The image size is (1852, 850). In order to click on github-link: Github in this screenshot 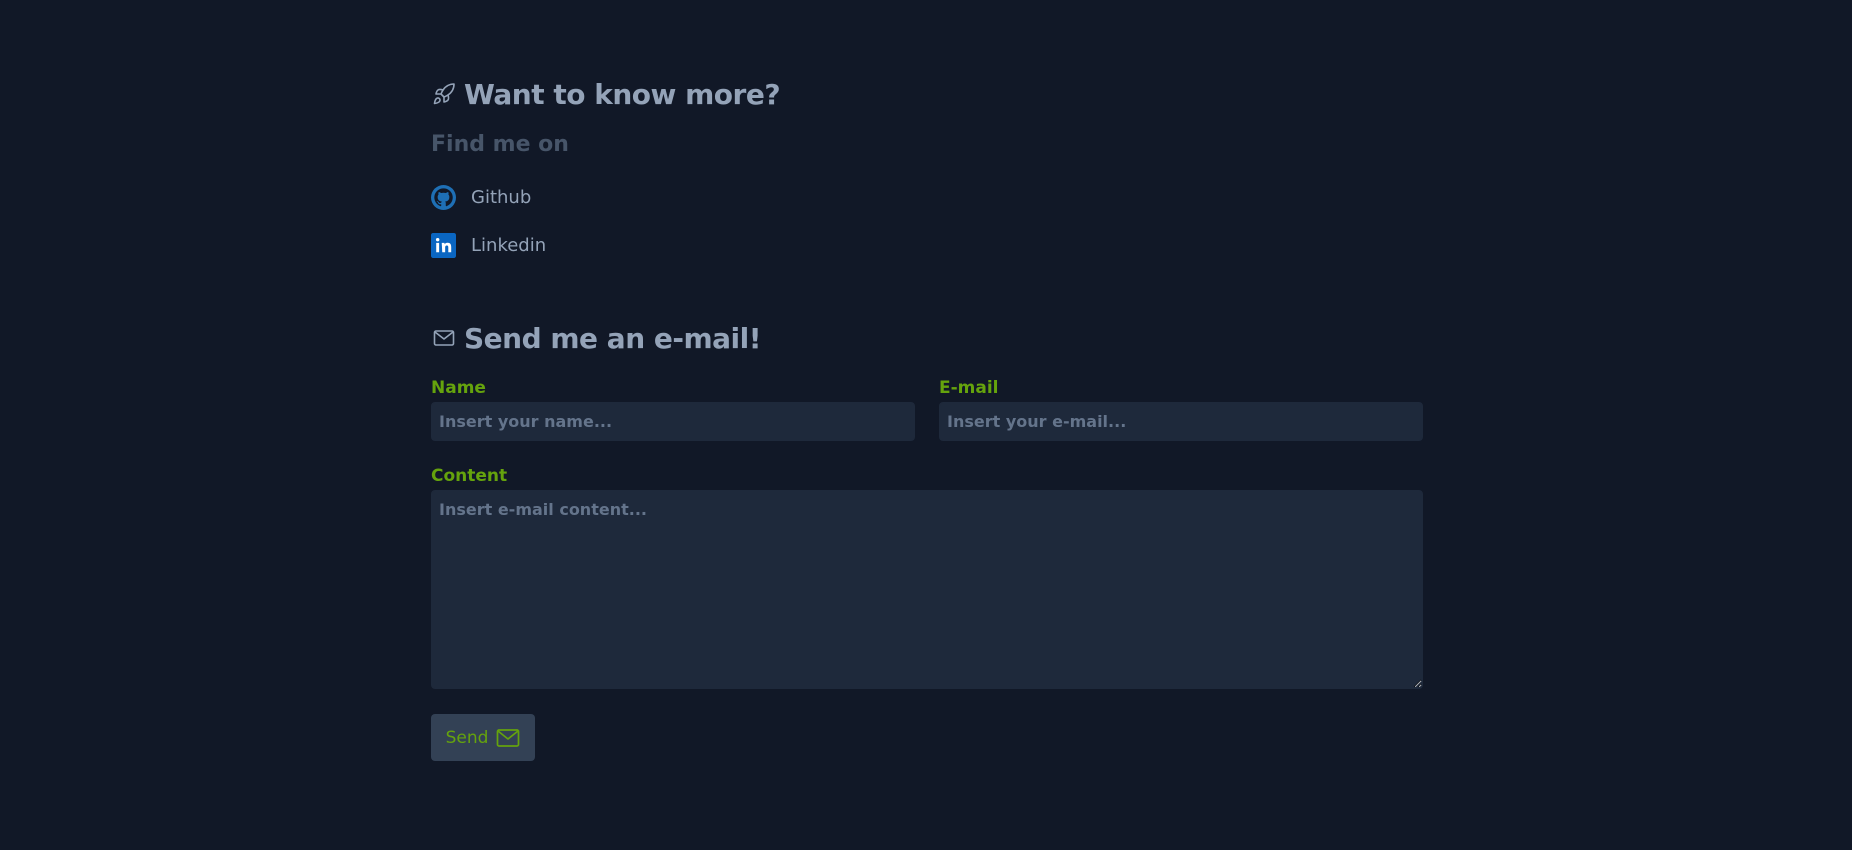, I will do `click(481, 197)`.